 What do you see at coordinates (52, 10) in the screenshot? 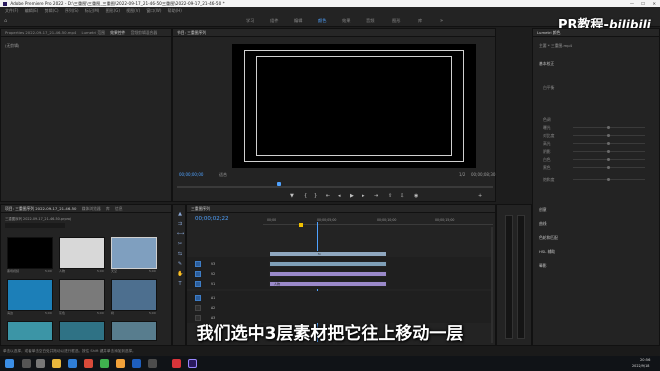
I see `menu-item-clip: 剪辑(C)` at bounding box center [52, 10].